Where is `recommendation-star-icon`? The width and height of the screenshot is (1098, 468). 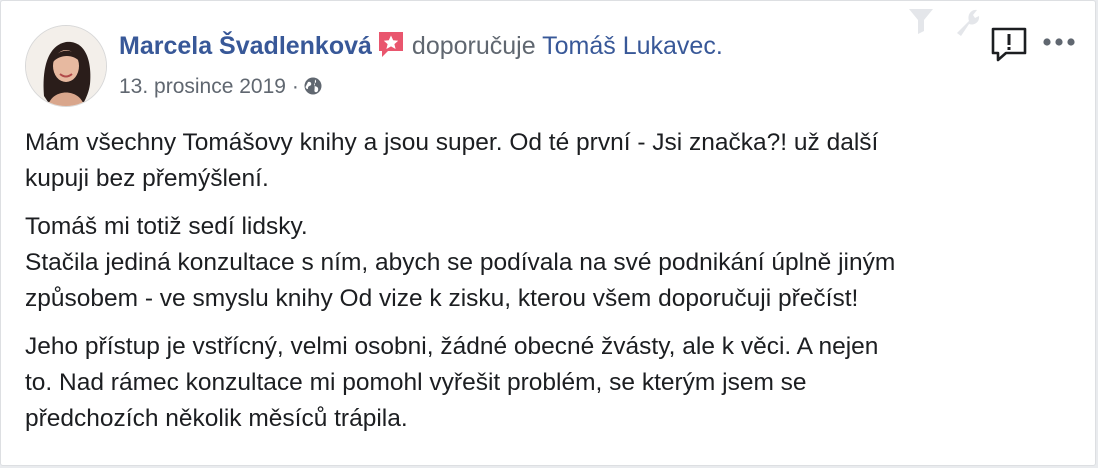 recommendation-star-icon is located at coordinates (391, 48).